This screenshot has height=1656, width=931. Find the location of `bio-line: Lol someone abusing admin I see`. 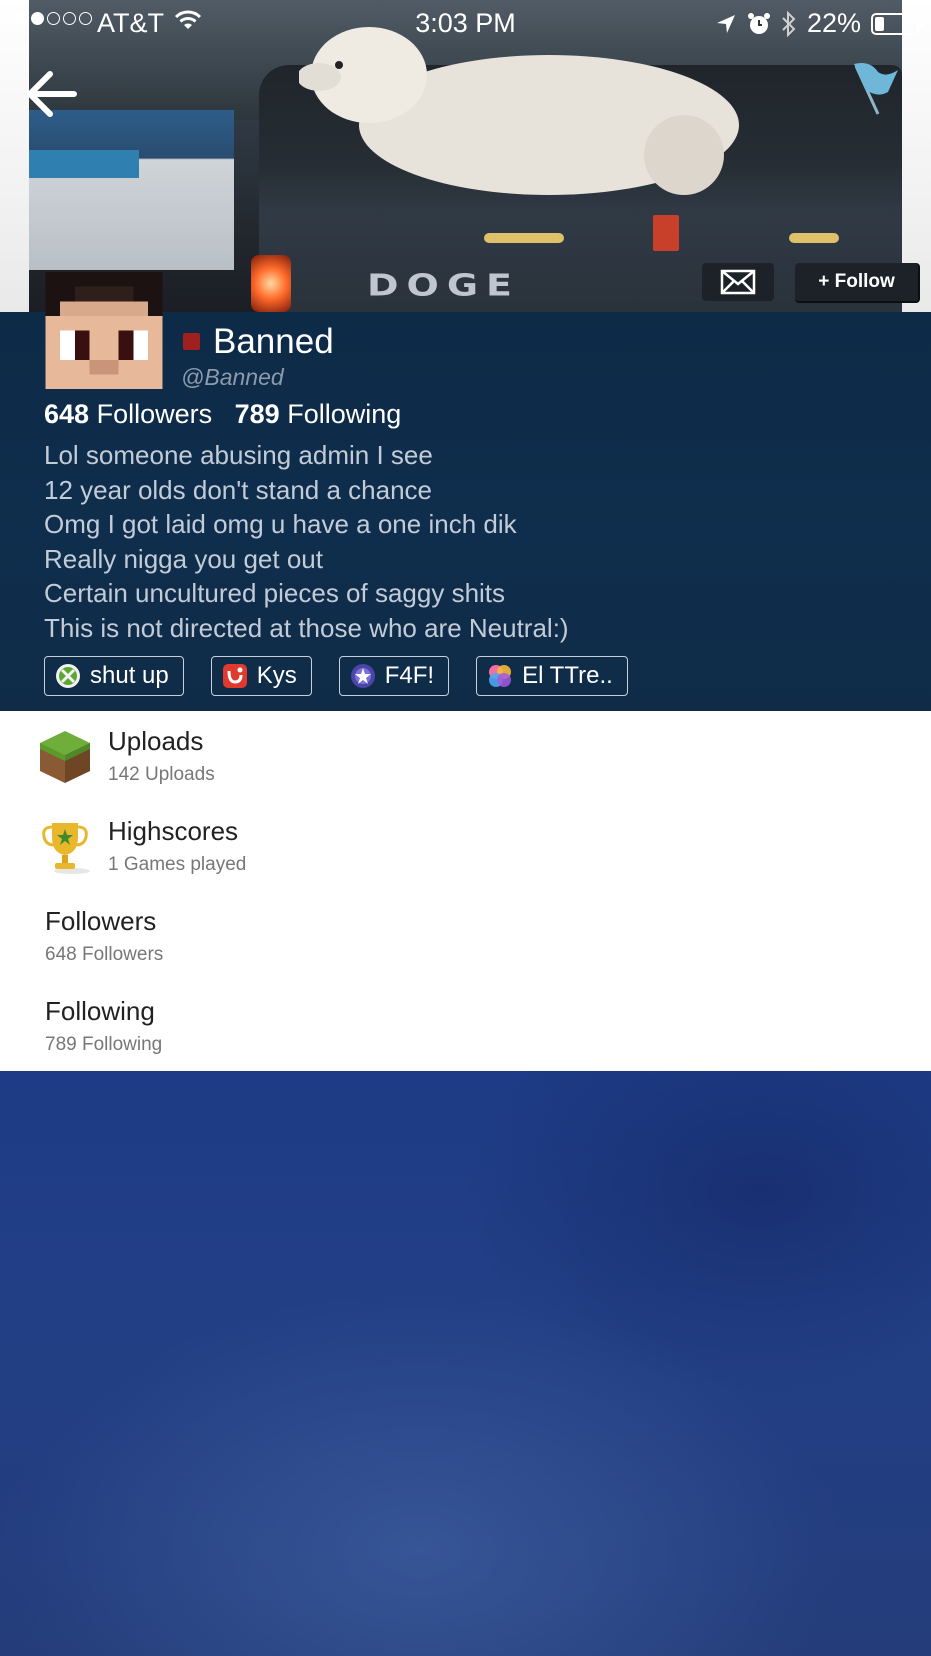

bio-line: Lol someone abusing admin I see is located at coordinates (238, 455).